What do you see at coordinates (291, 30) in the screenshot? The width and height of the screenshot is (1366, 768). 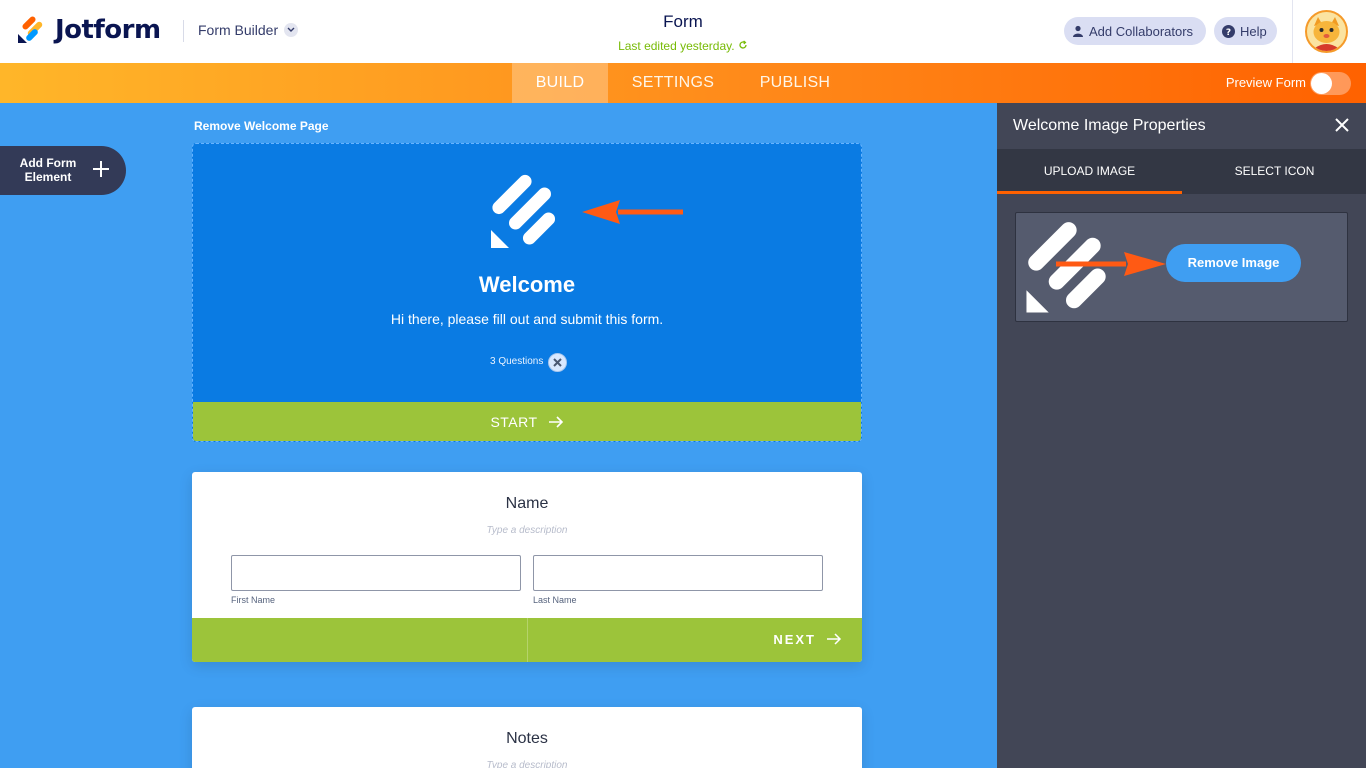 I see `chevron-down-icon` at bounding box center [291, 30].